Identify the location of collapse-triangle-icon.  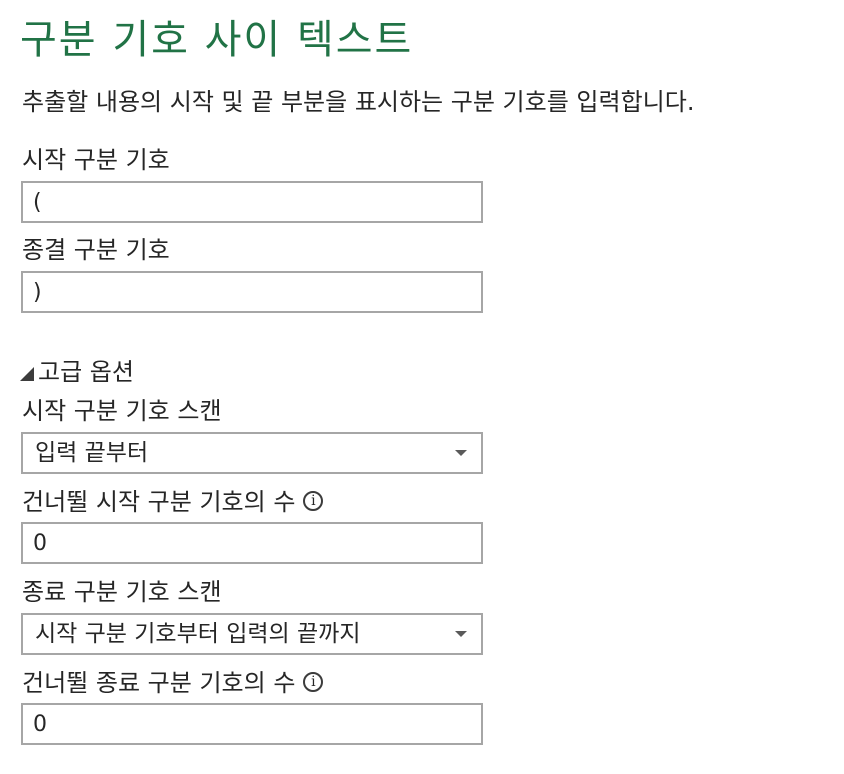
(27, 374).